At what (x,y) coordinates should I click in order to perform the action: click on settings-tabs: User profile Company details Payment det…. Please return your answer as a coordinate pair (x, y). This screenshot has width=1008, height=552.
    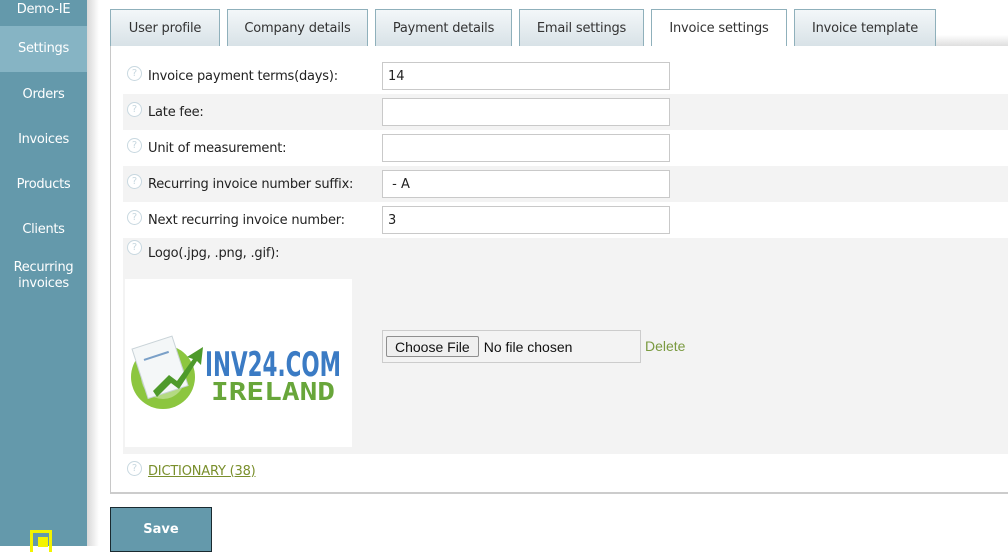
    Looking at the image, I should click on (526, 28).